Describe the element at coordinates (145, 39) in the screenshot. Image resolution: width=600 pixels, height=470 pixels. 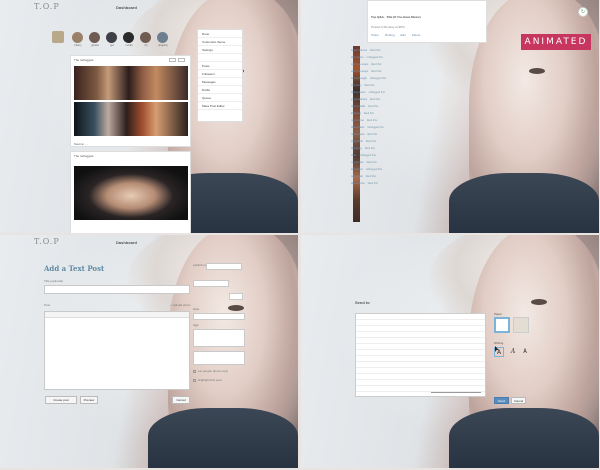
I see `friend-avatar: rfp` at that location.